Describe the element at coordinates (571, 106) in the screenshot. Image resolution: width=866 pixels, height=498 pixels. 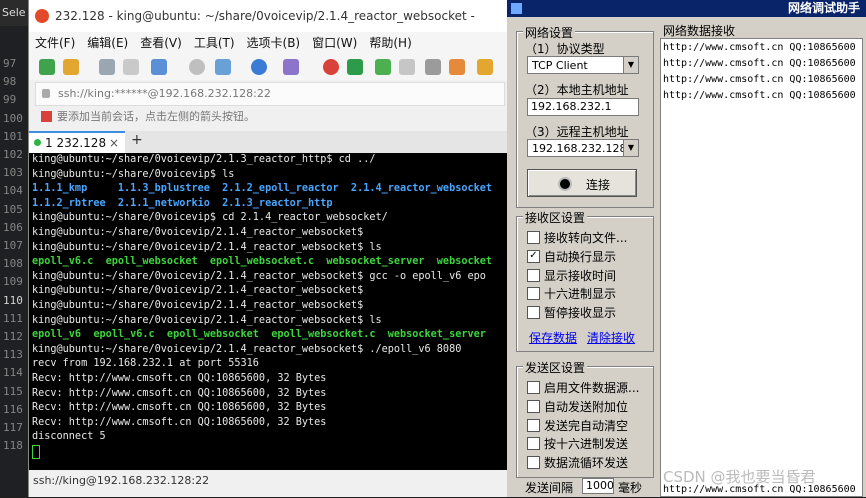
I see `local-host-value: 192.168.232.1` at that location.